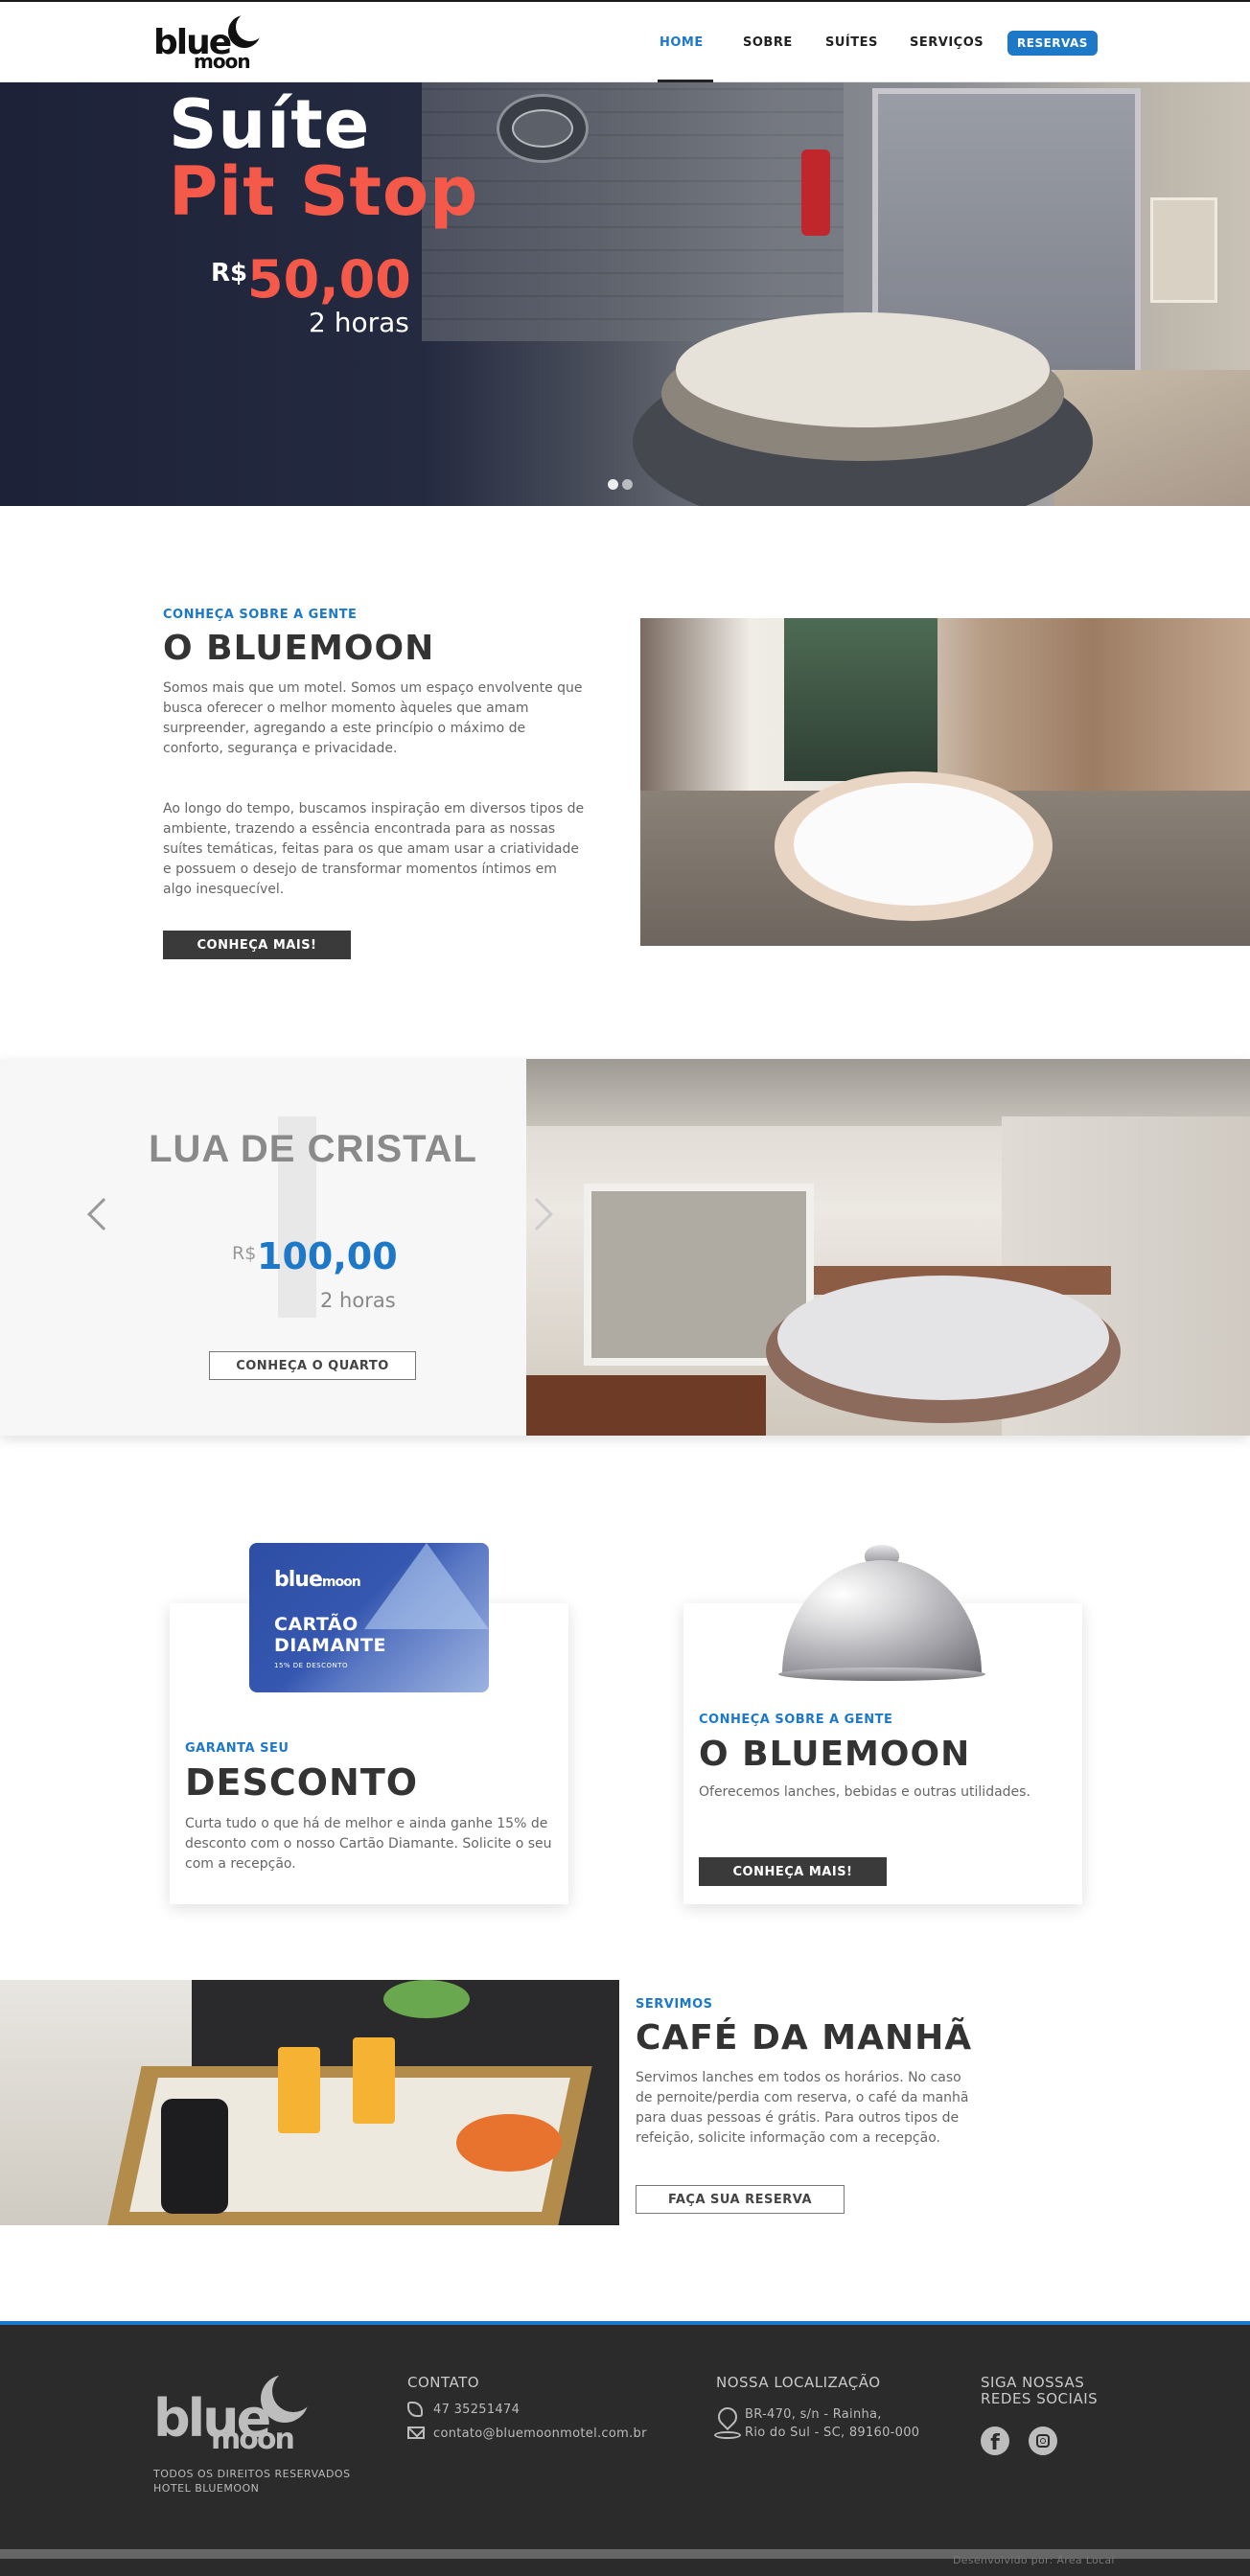  I want to click on footer-contact-heading: CONTATO, so click(443, 2382).